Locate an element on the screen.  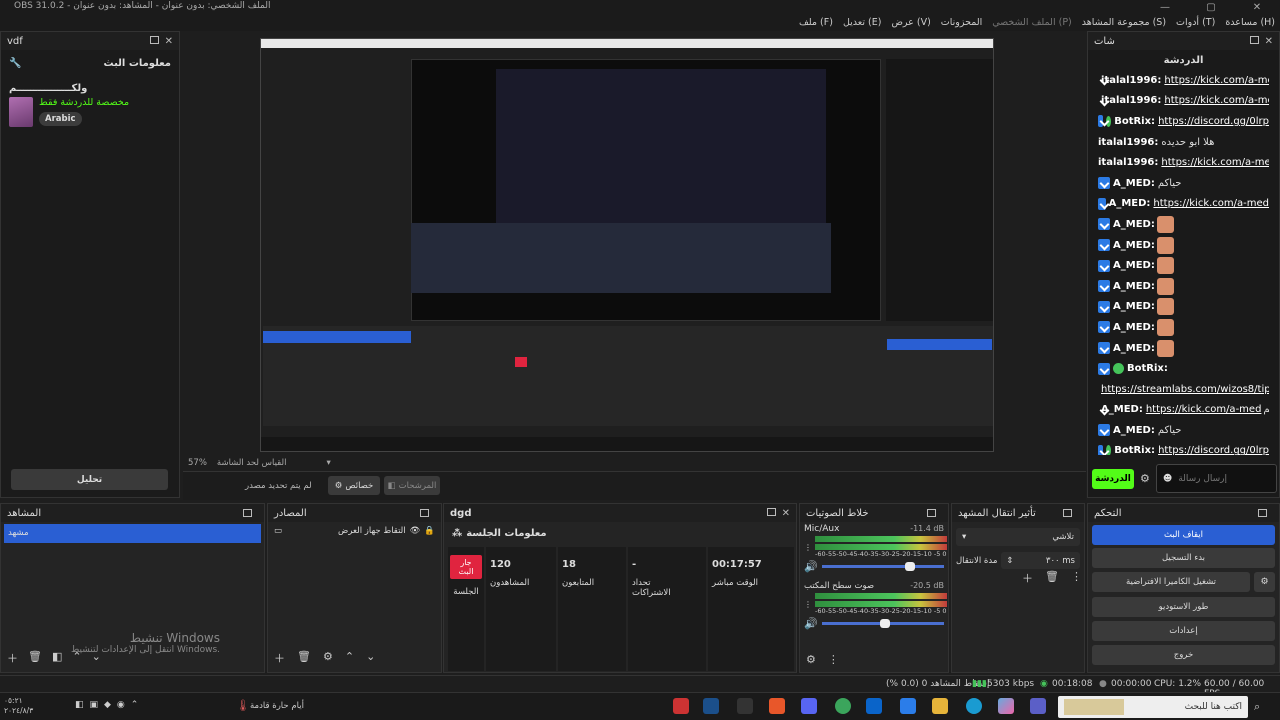
properties-button: ⚙ خصائص is located at coordinates (354, 485).